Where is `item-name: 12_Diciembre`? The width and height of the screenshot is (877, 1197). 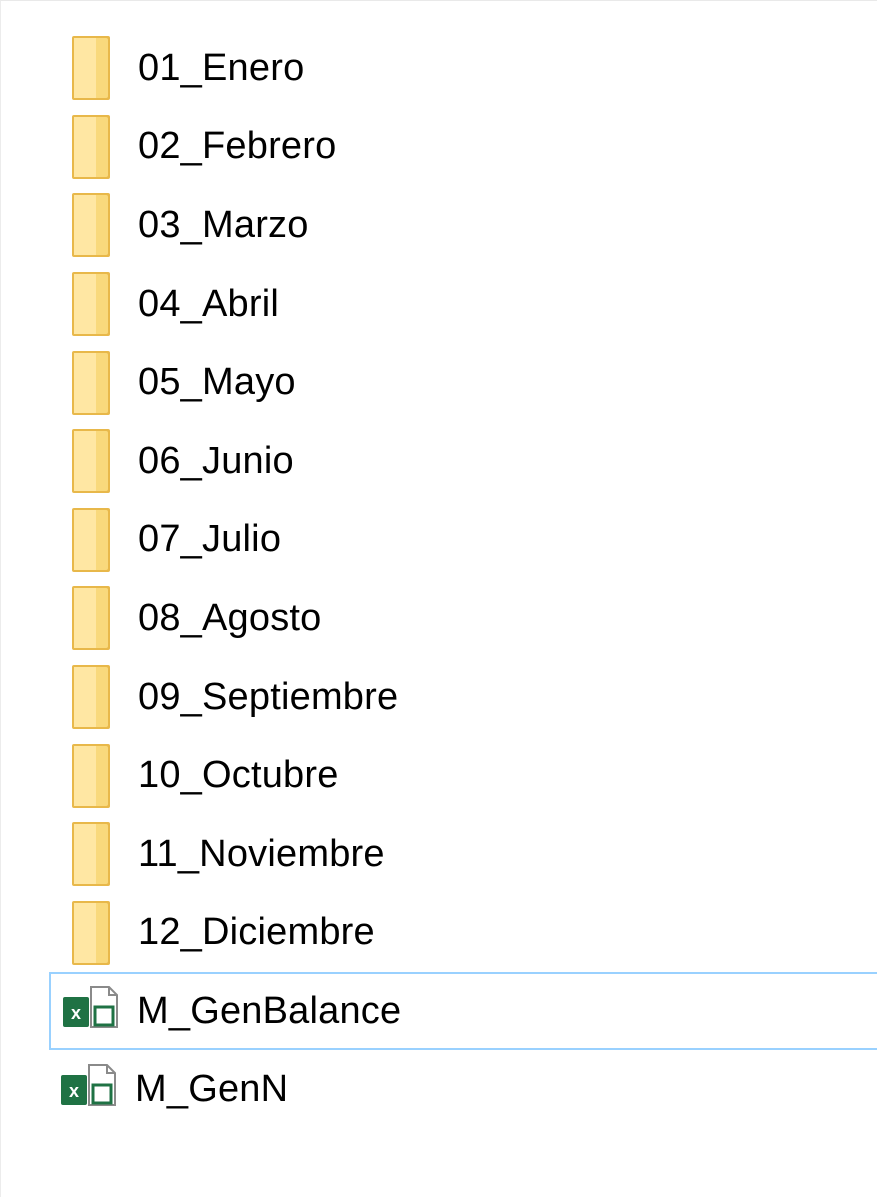 item-name: 12_Diciembre is located at coordinates (256, 932).